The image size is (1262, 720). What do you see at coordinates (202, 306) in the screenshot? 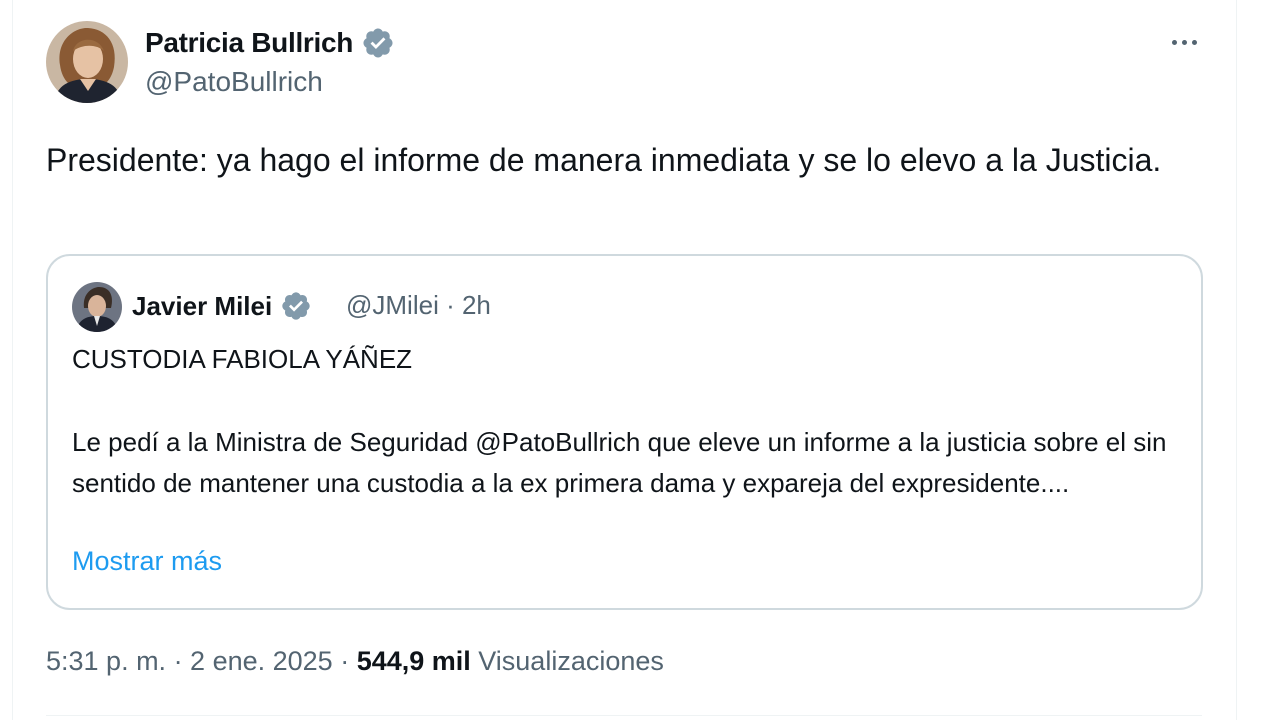
I see `quoted-author-name: Javier Milei` at bounding box center [202, 306].